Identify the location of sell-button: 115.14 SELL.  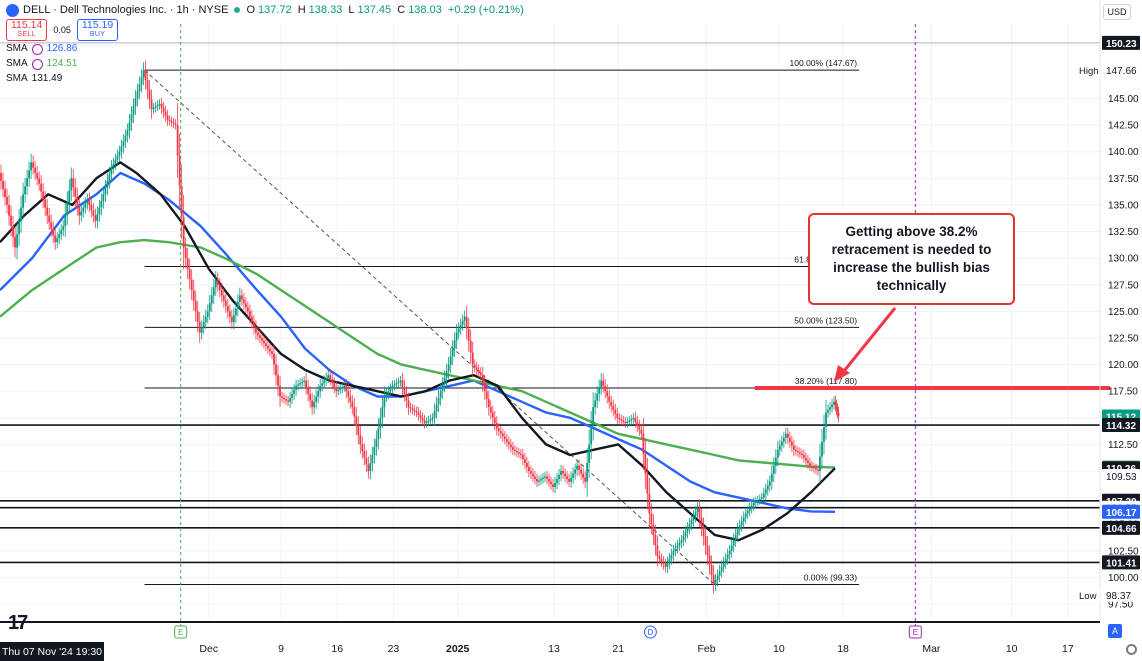
(27, 30).